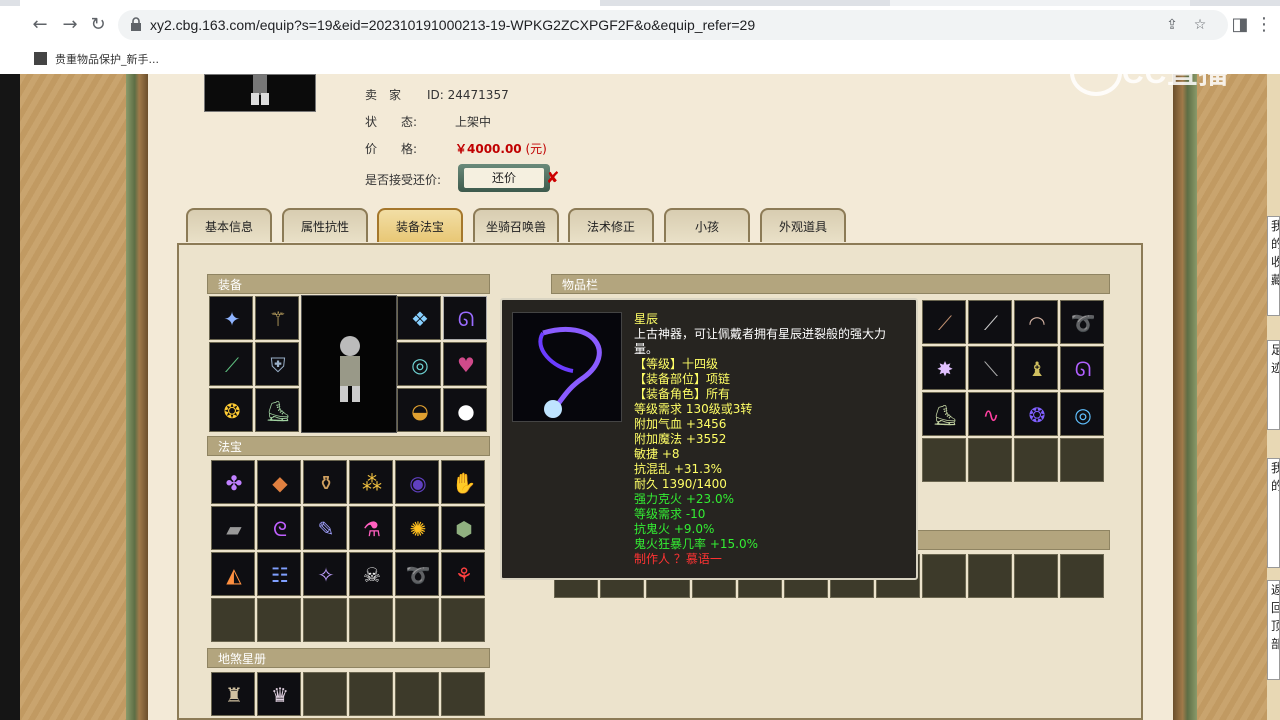  Describe the element at coordinates (417, 574) in the screenshot. I see `treasure-slot: ➰` at that location.